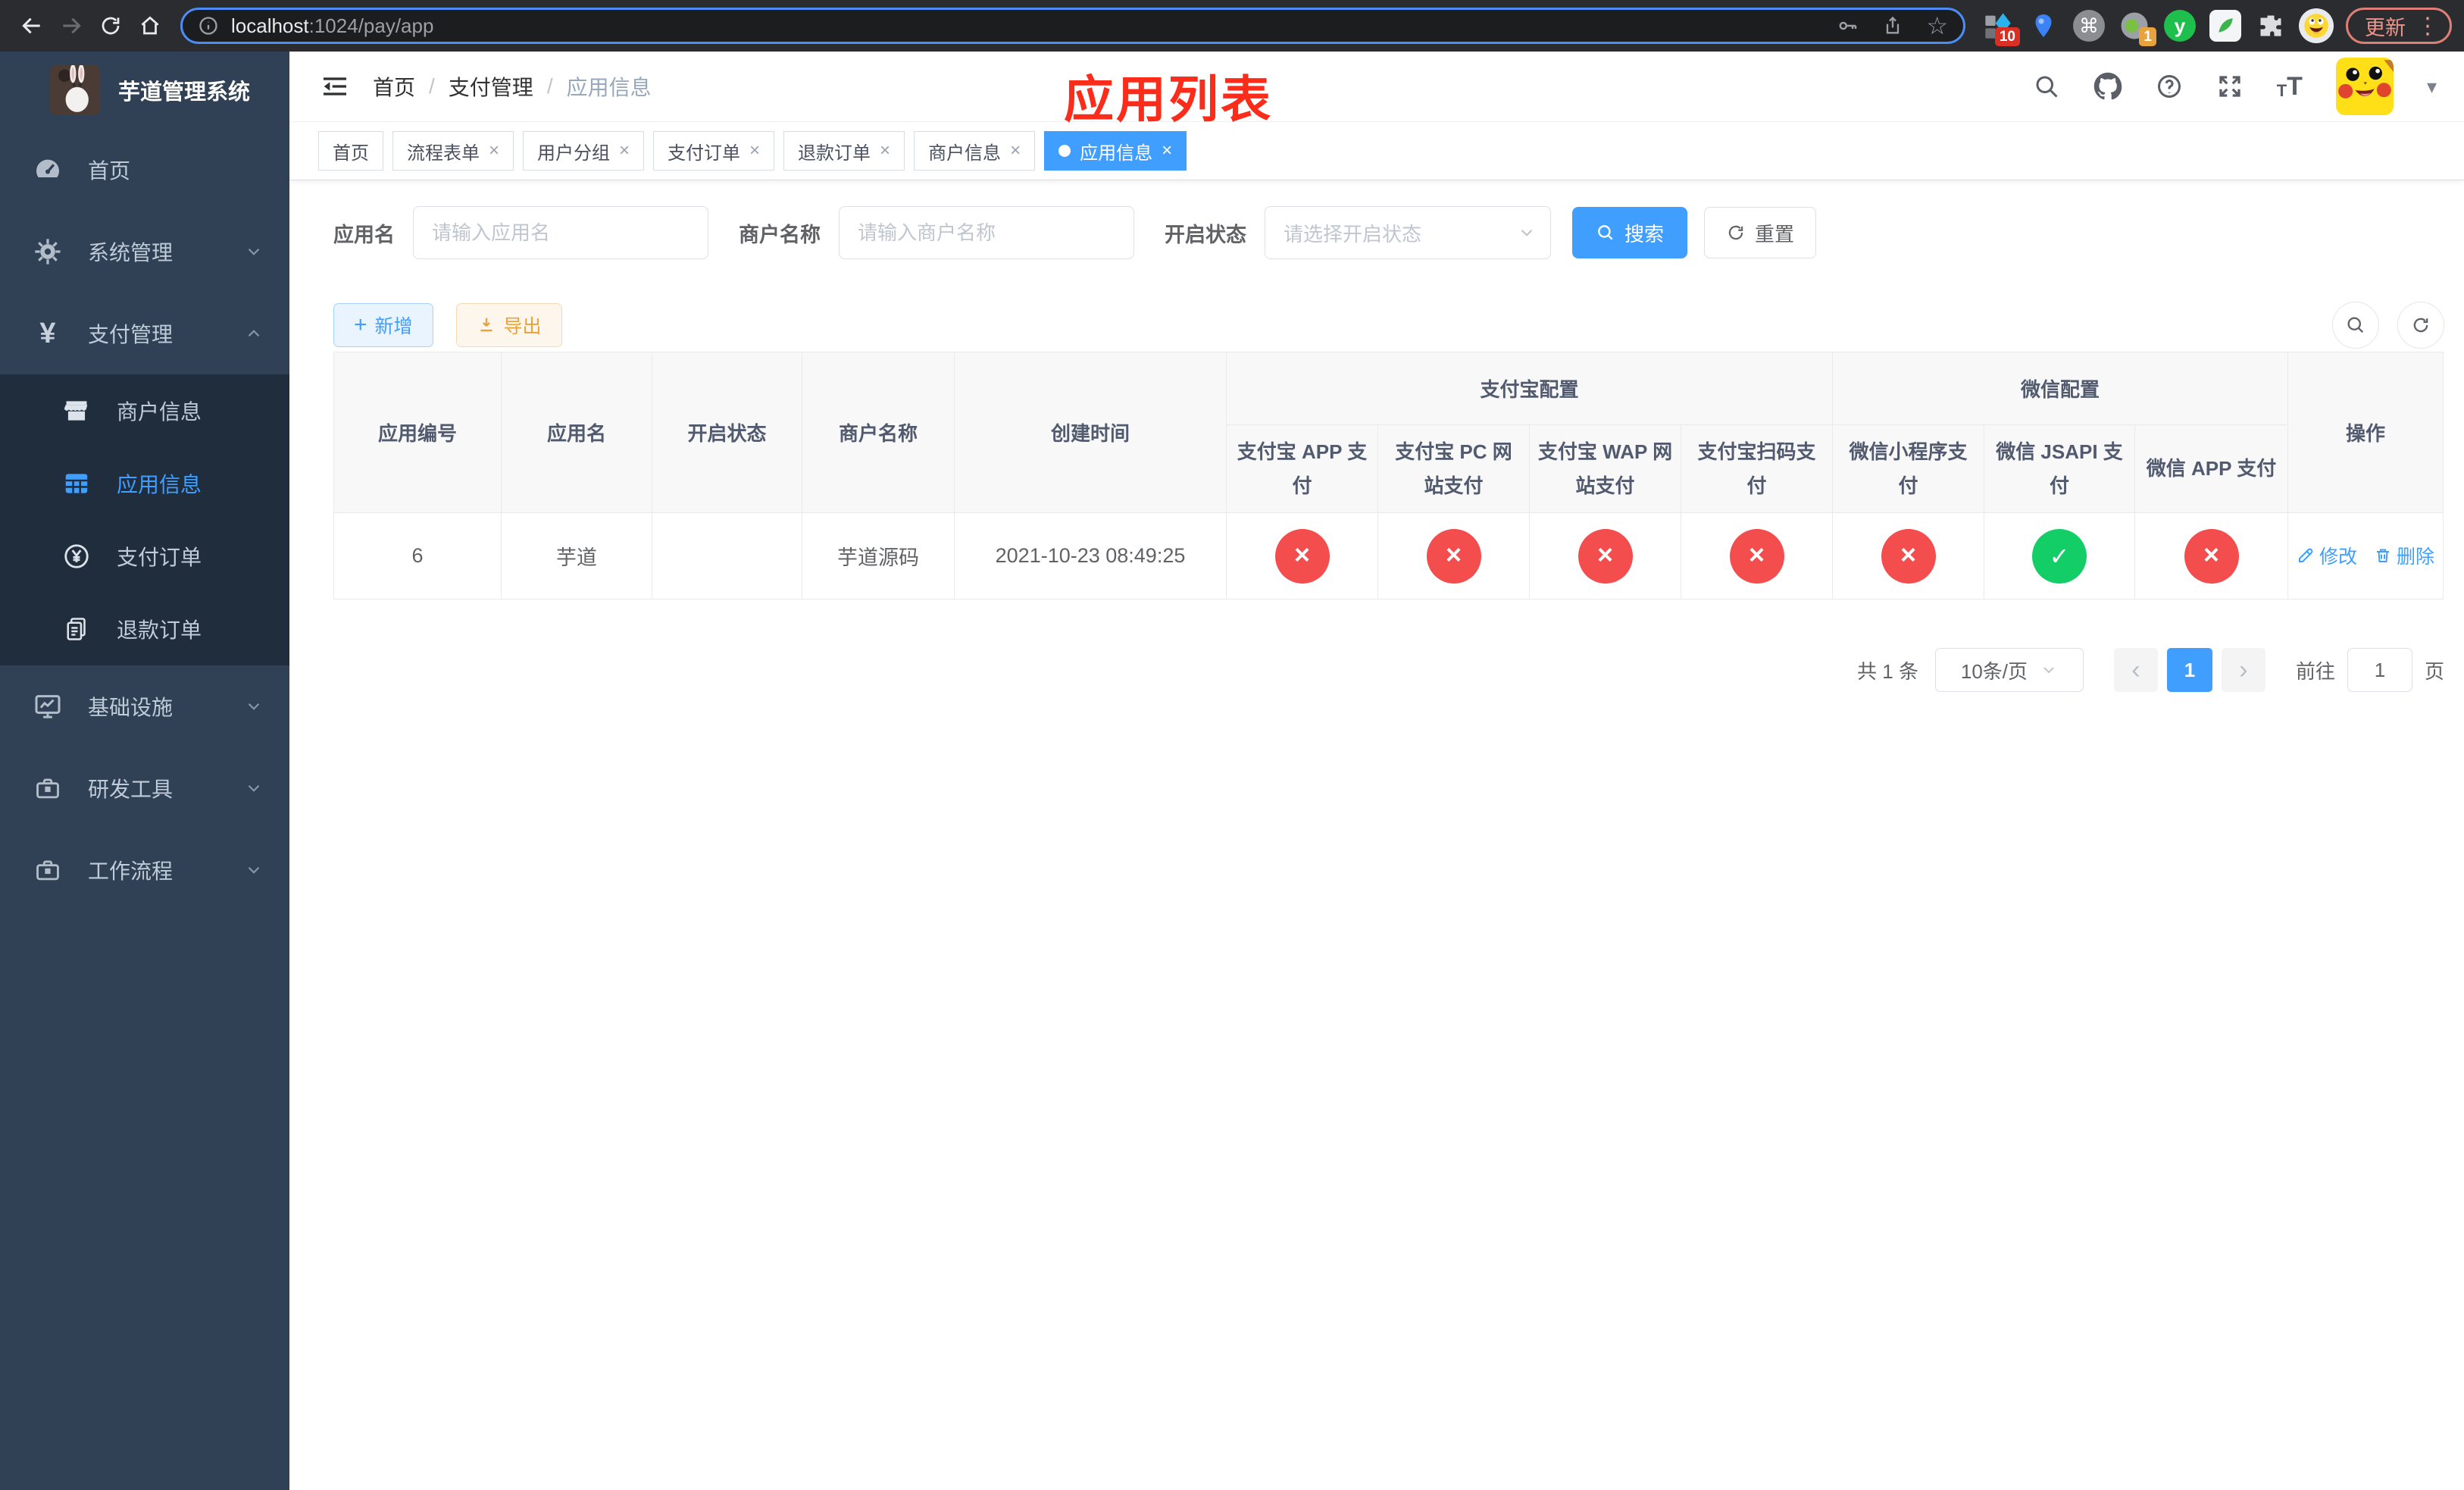  I want to click on sidebar-item-label: 首页, so click(109, 171).